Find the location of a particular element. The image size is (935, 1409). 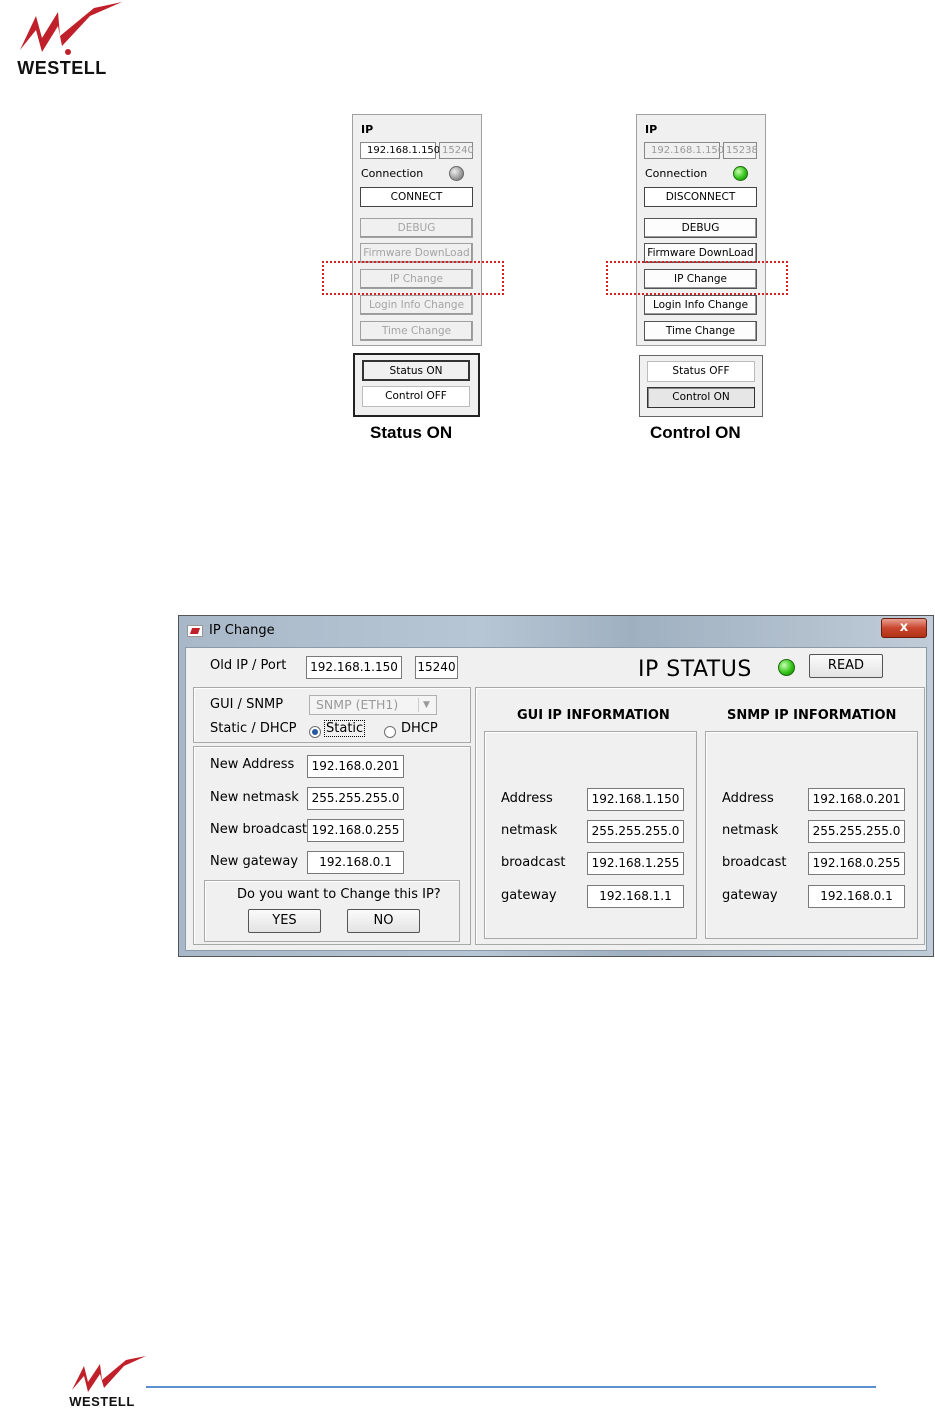

mode-panel-status-on: Status ON Control OFF is located at coordinates (416, 385).